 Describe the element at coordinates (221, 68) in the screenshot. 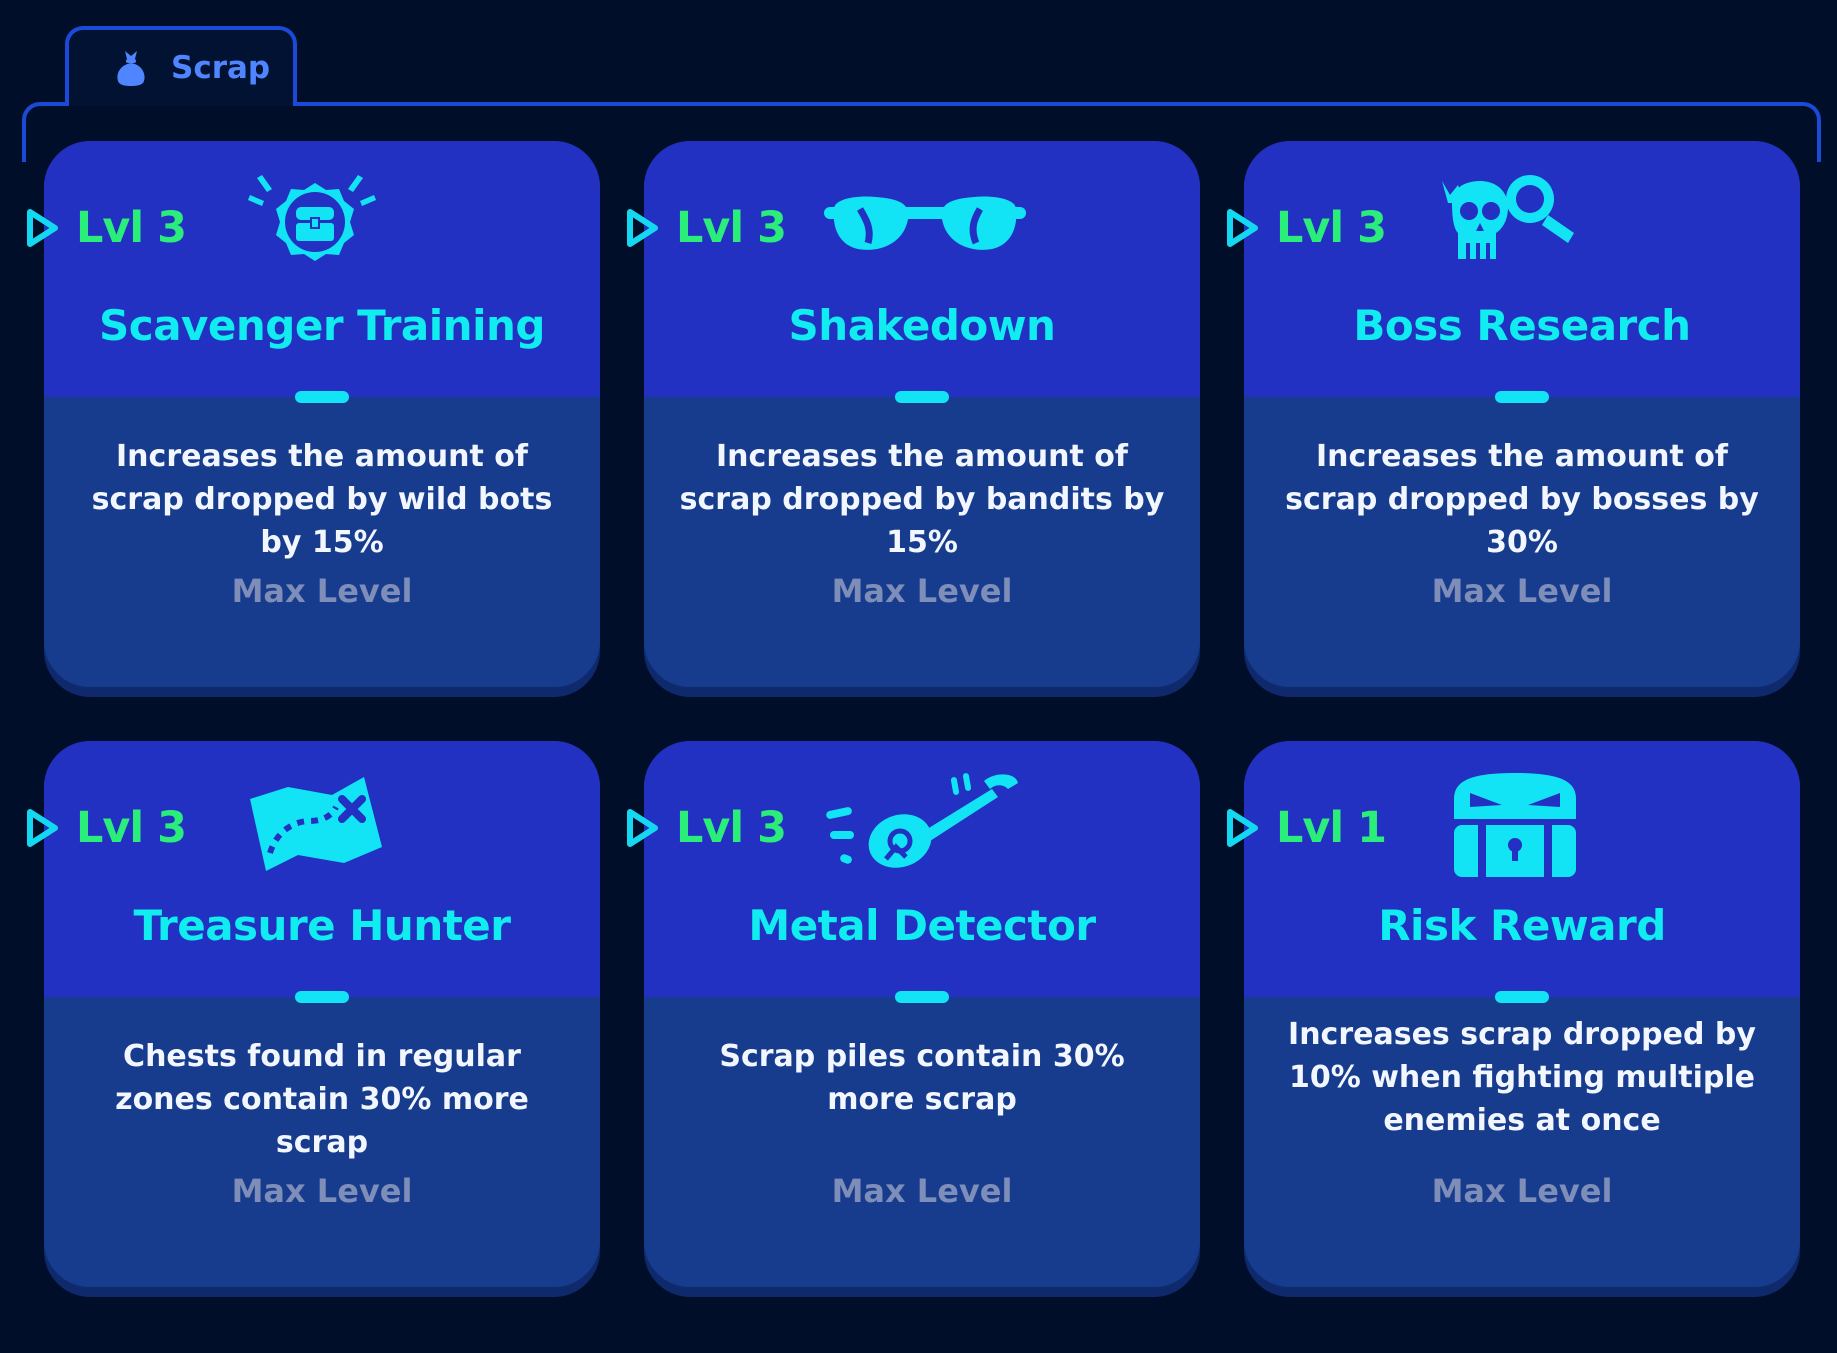

I see `tab-label: Scrap` at that location.